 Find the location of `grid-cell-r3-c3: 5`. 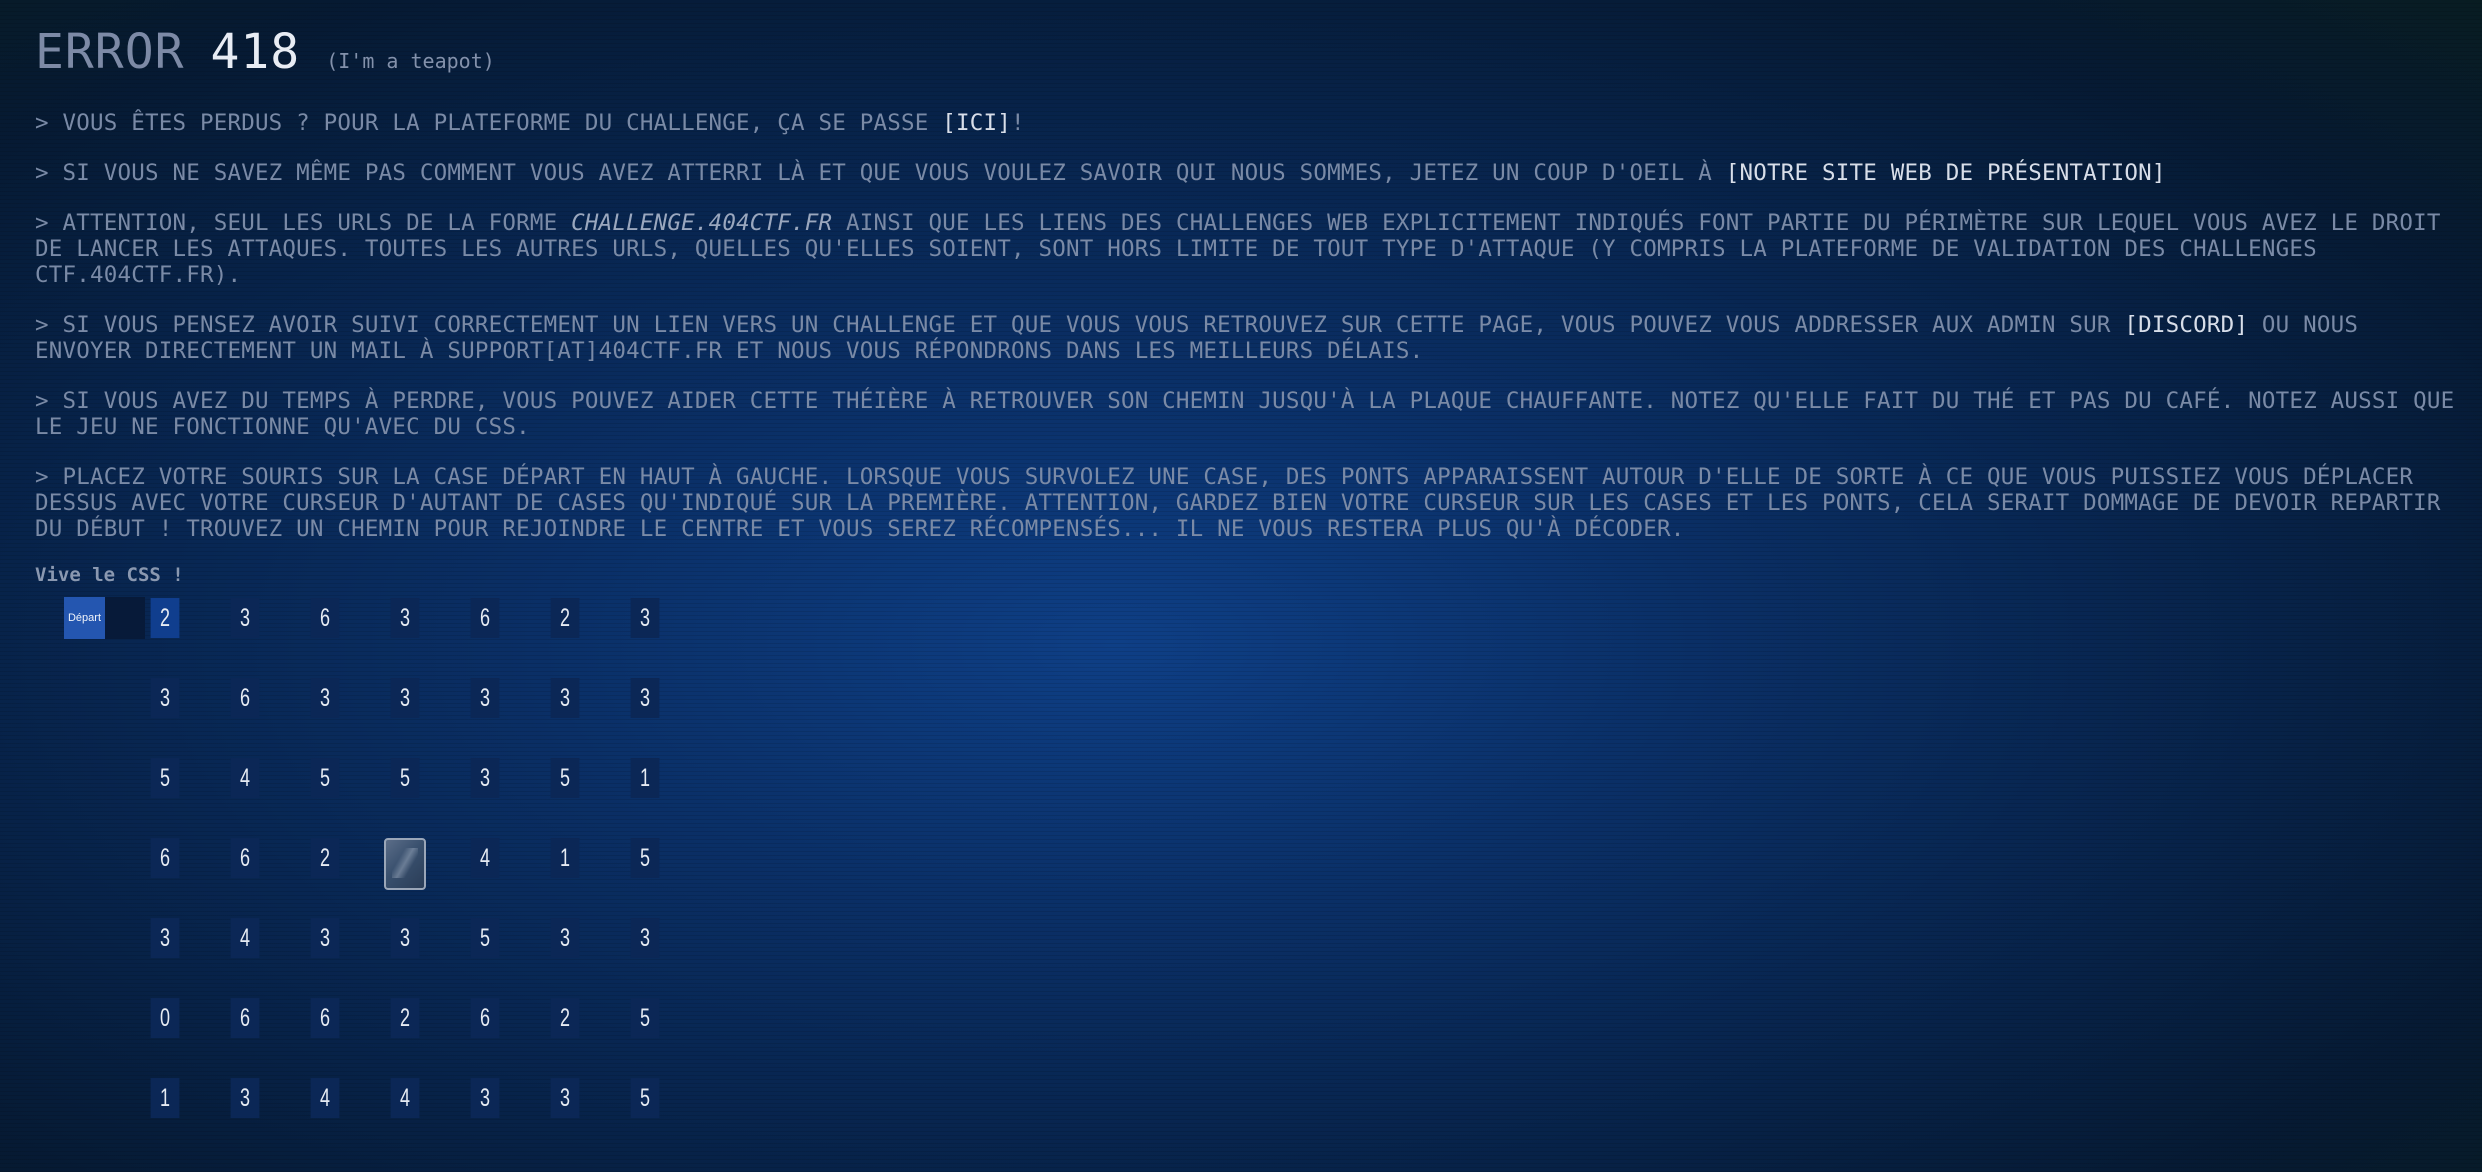

grid-cell-r3-c3: 5 is located at coordinates (325, 778).